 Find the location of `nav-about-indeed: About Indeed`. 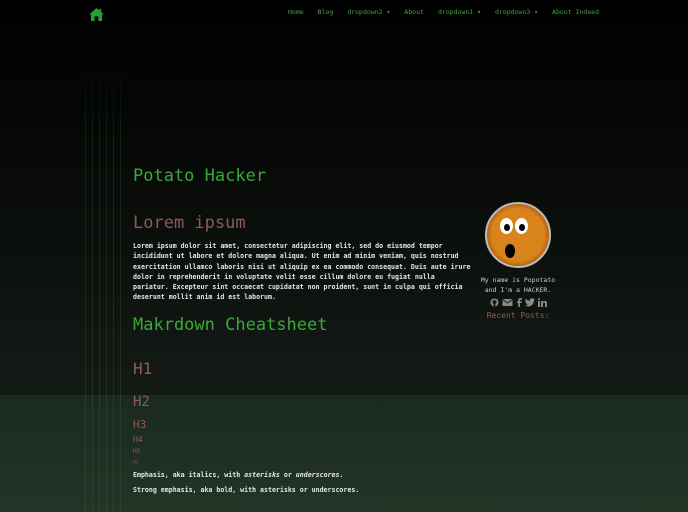

nav-about-indeed: About Indeed is located at coordinates (575, 12).